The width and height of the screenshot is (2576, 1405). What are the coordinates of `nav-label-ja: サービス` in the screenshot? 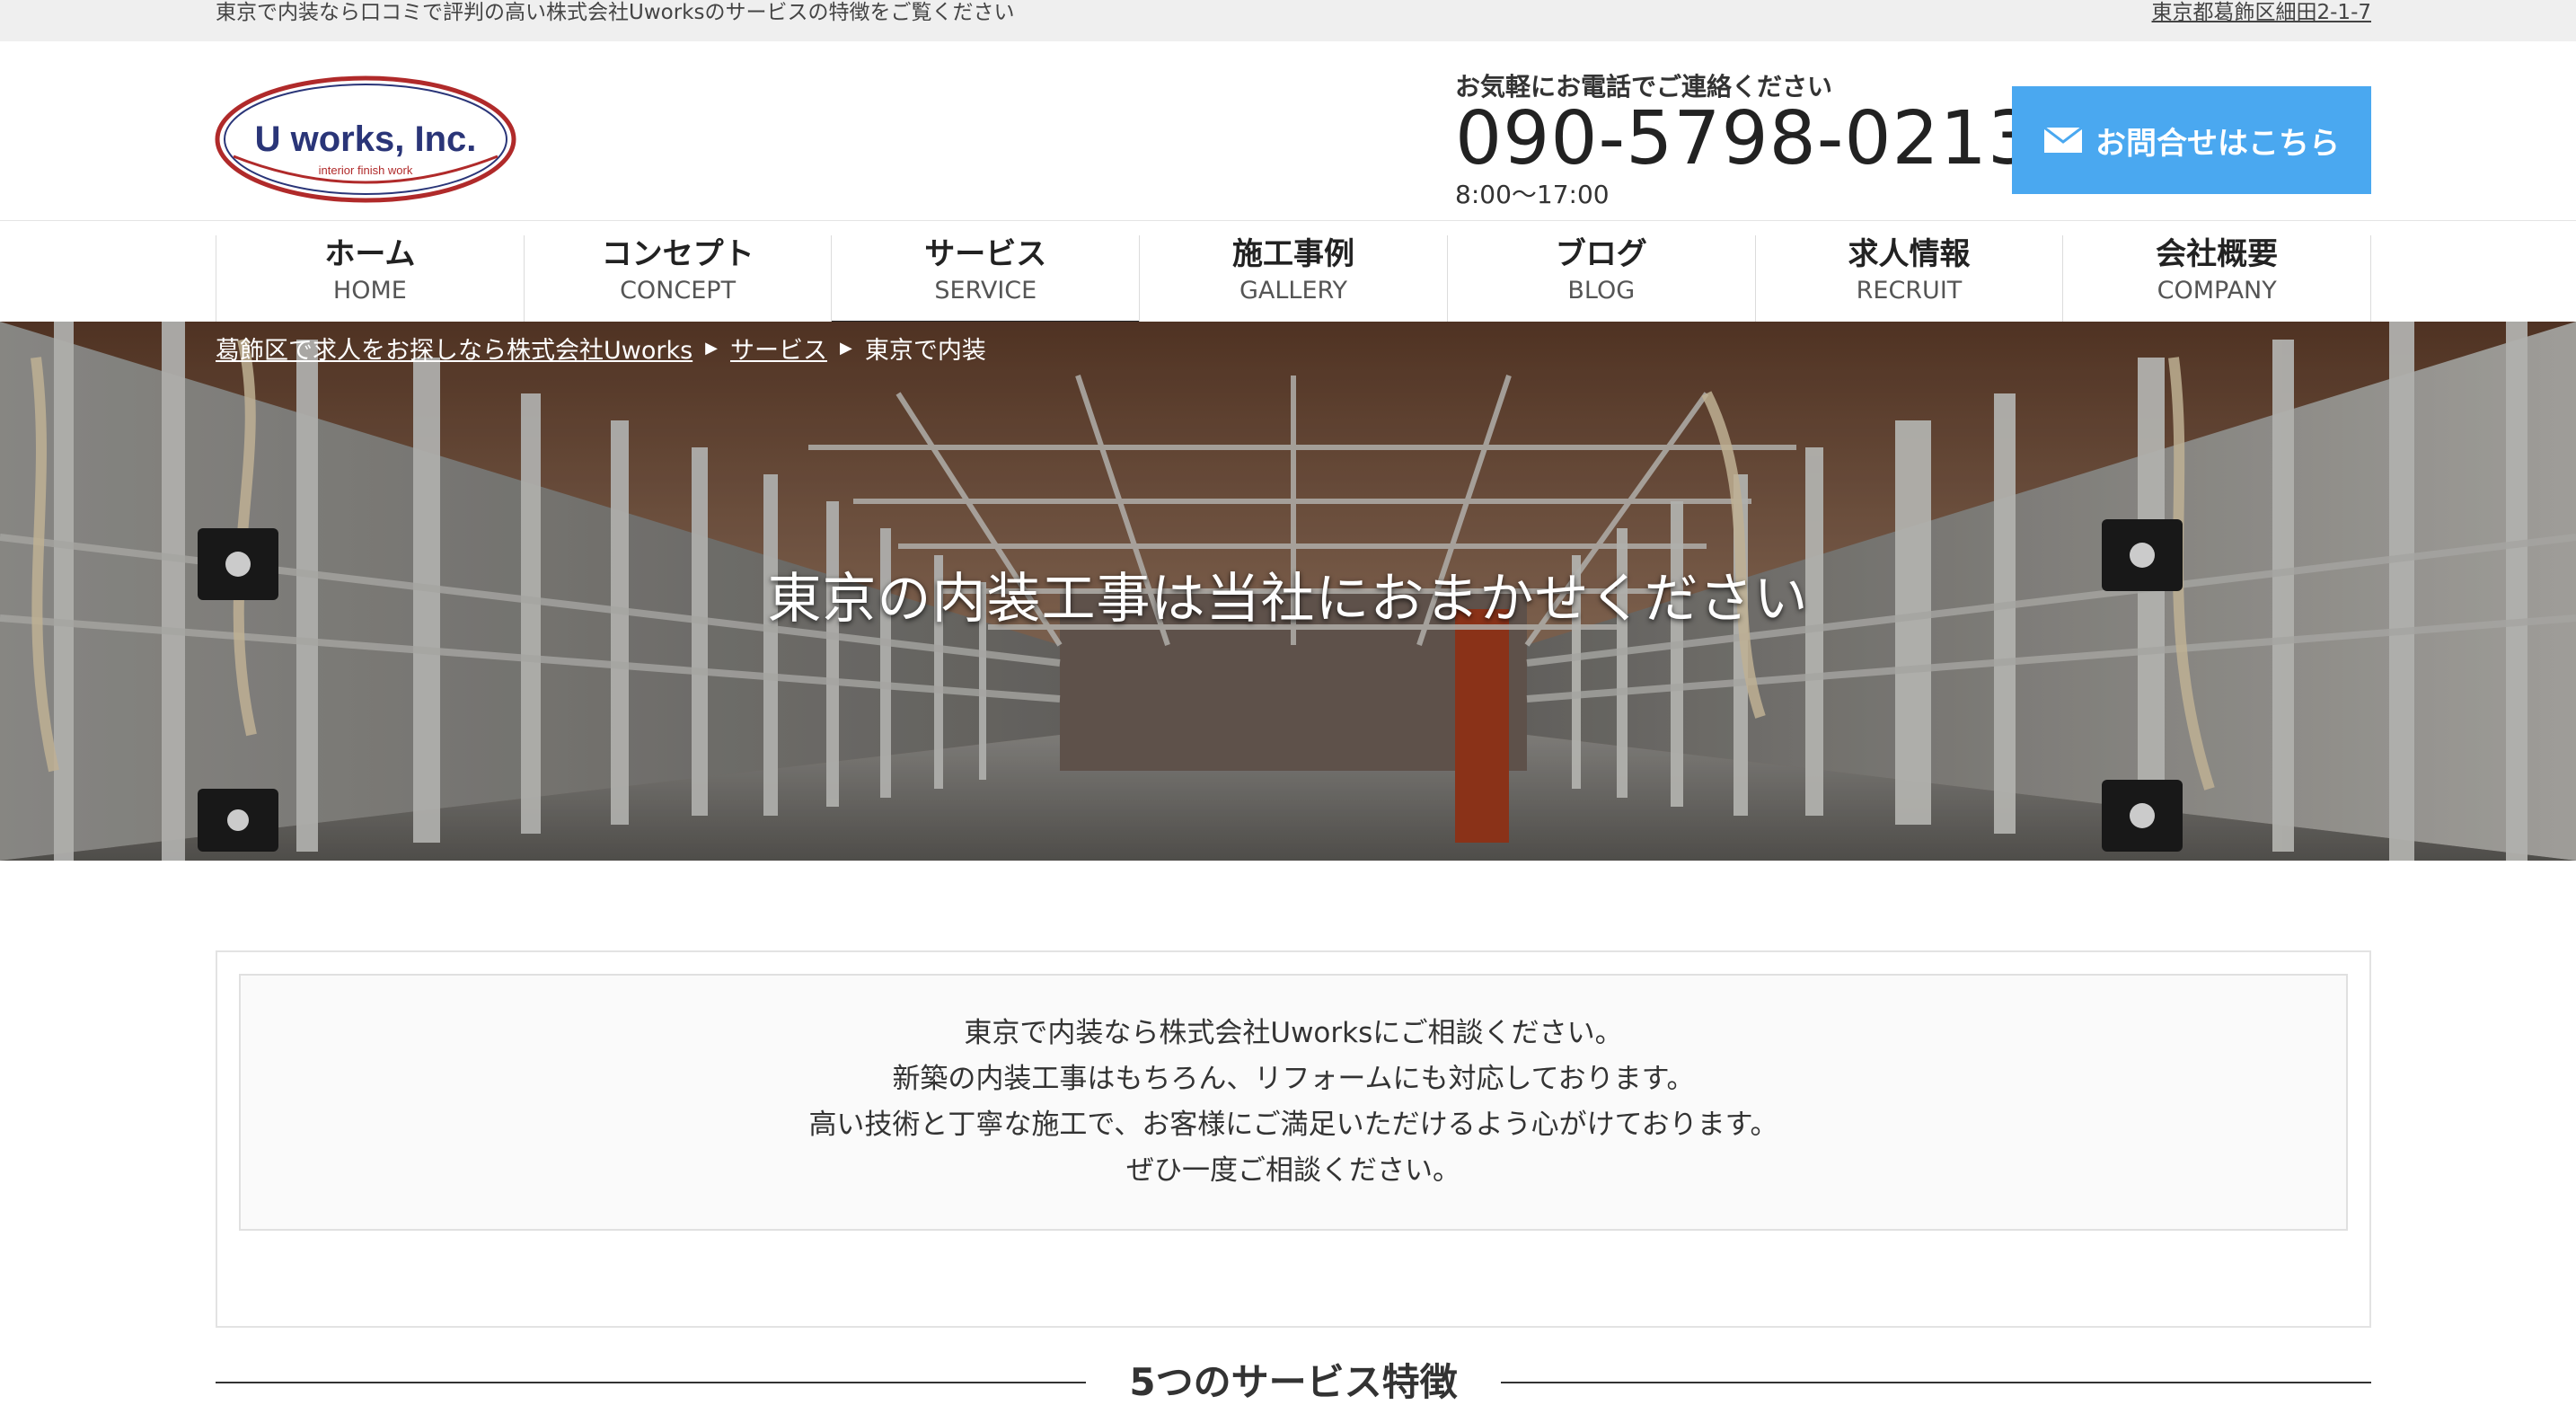 It's located at (986, 254).